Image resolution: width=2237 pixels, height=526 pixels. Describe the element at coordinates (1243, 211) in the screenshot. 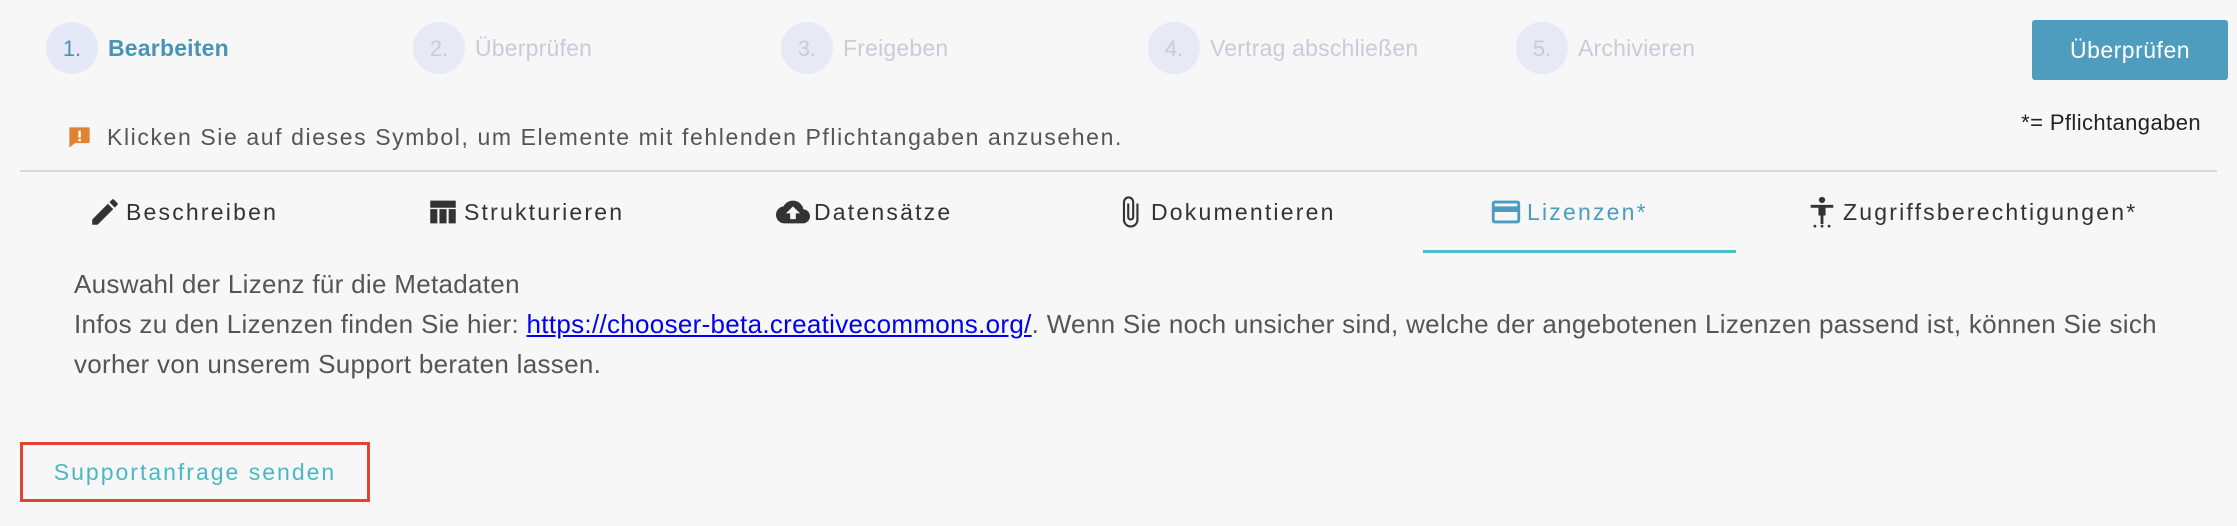

I see `tab-label: Dokumentieren` at that location.